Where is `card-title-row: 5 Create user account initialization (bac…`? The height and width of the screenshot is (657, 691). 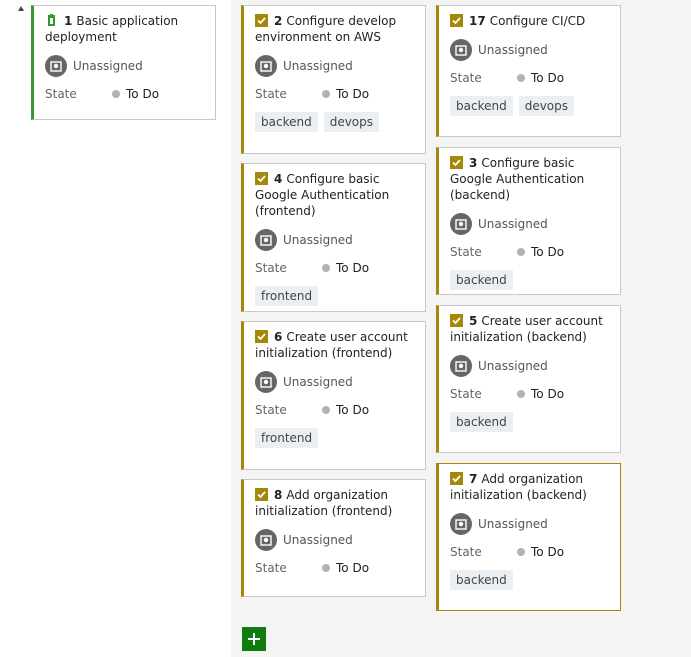
card-title-row: 5 Create user account initialization (bac… is located at coordinates (530, 329).